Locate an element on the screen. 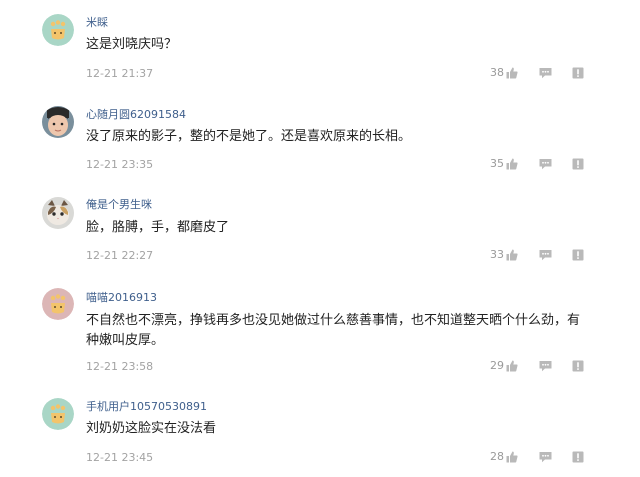 This screenshot has width=640, height=477. comment-time: 12-21 23:35 is located at coordinates (120, 164).